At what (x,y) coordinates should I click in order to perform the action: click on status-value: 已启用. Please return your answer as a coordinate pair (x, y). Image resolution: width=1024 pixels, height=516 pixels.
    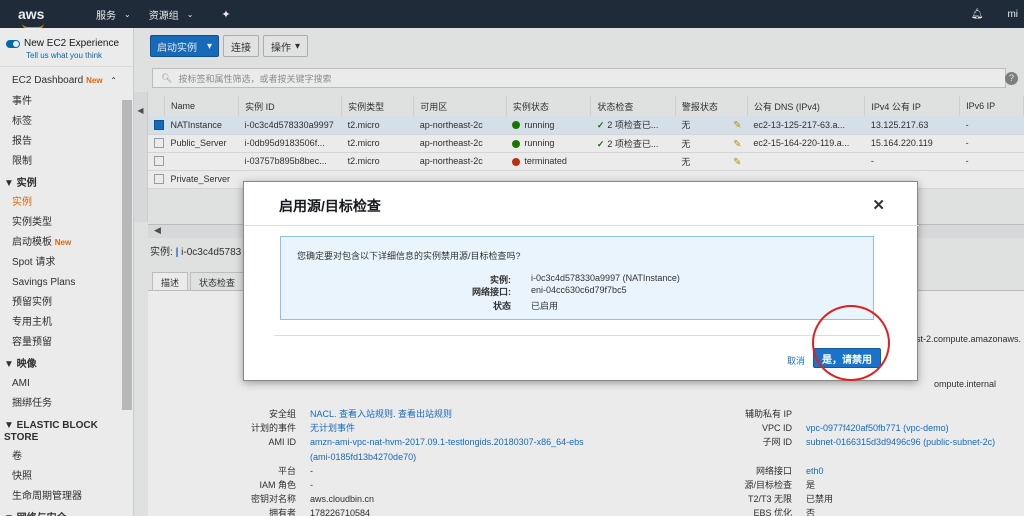
    Looking at the image, I should click on (545, 306).